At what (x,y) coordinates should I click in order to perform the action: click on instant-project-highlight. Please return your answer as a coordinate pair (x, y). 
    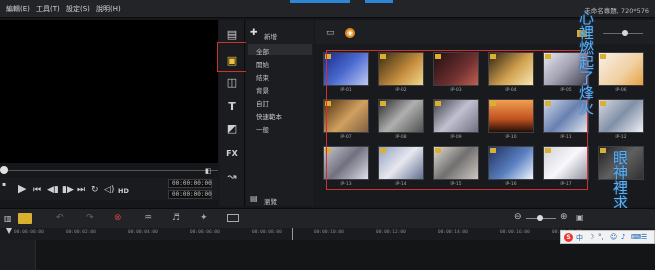
    Looking at the image, I should click on (232, 57).